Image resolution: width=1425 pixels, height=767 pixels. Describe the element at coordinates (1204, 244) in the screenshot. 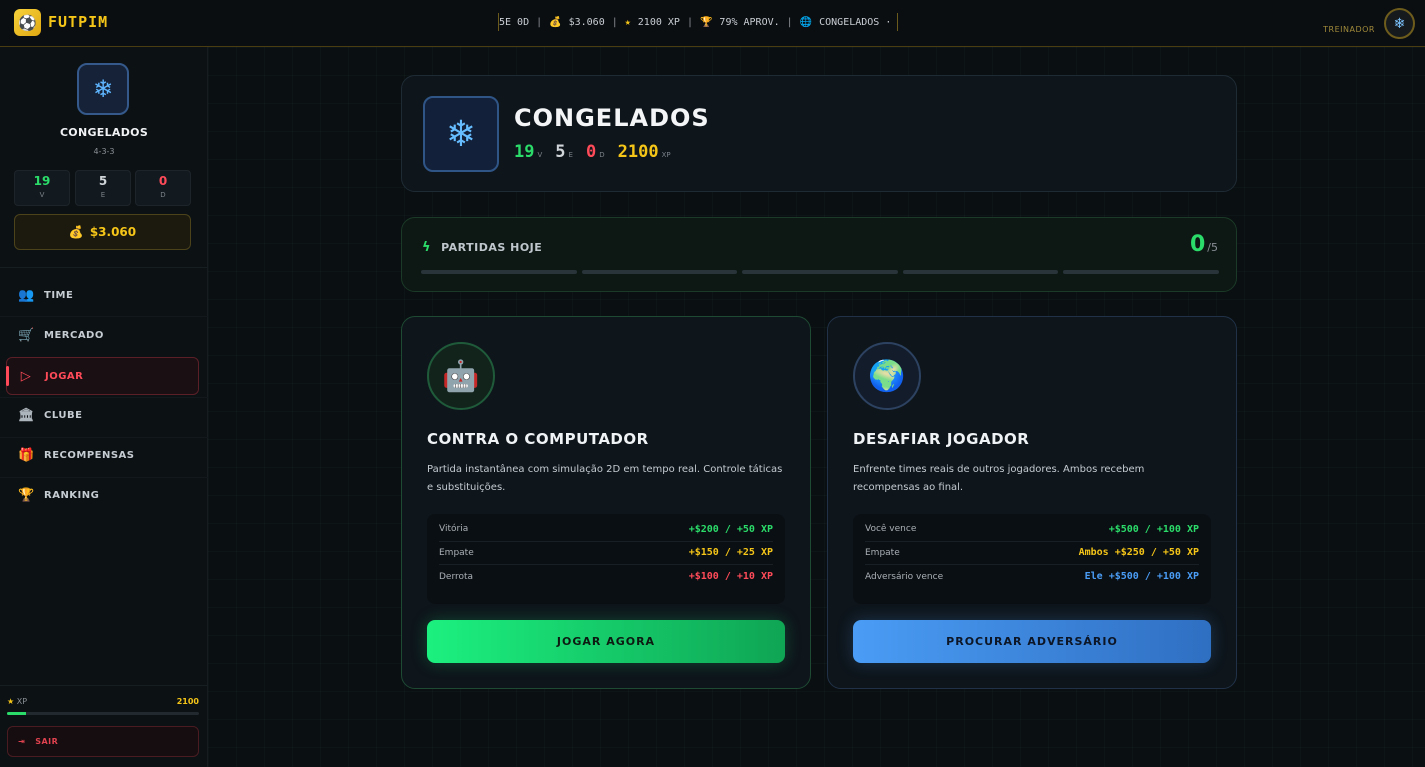

I see `matches-count: 0 /5` at that location.